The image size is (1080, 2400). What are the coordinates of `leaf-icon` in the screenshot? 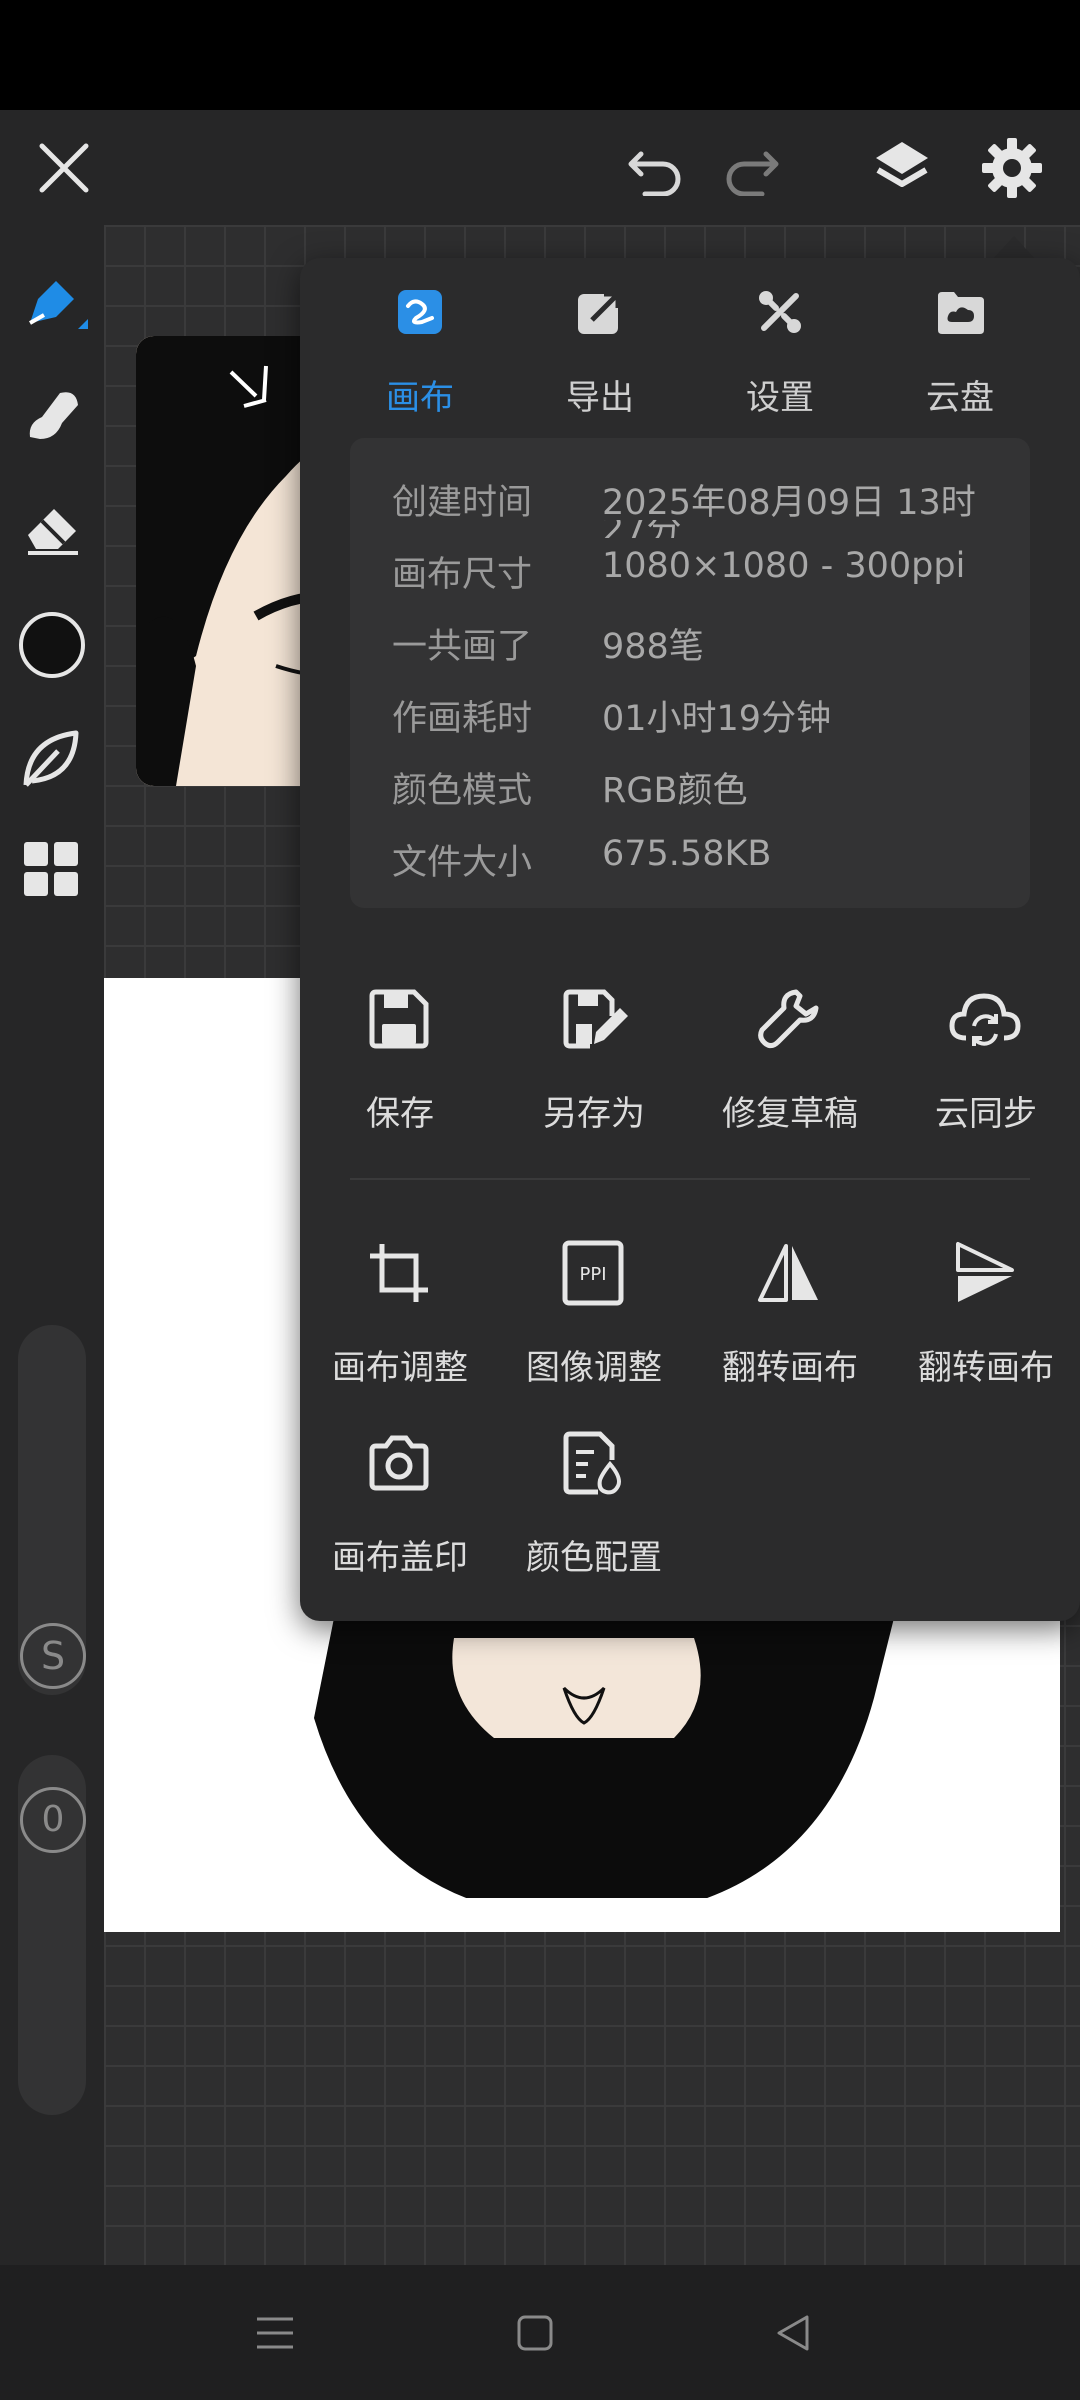 It's located at (52, 759).